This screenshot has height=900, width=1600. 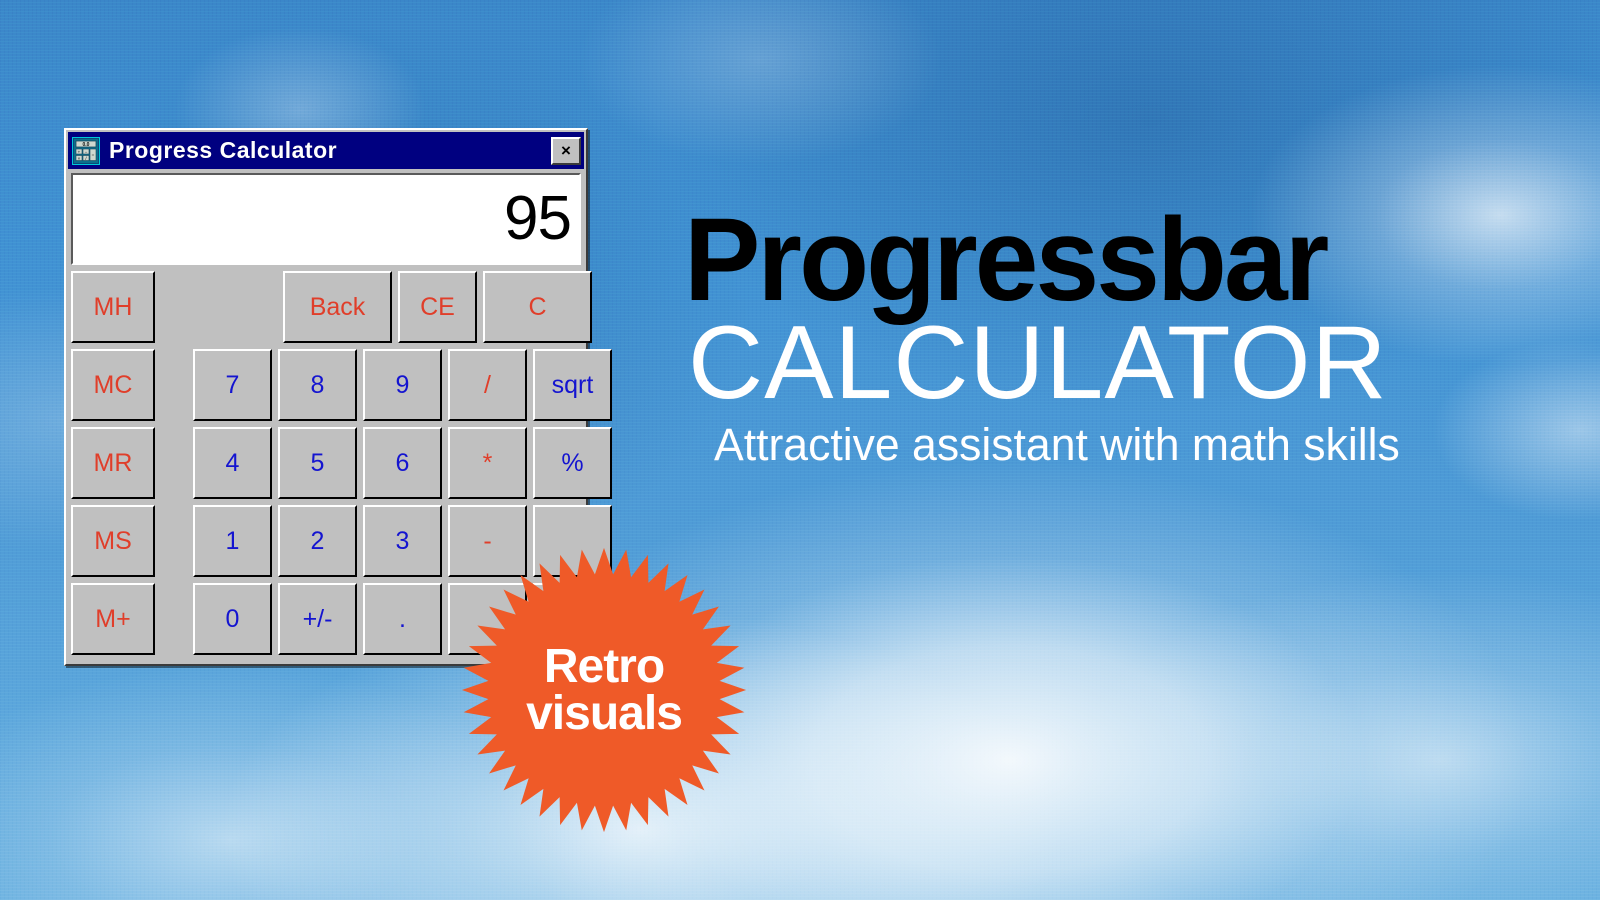 I want to click on keypad-row: MH Back CE C, so click(x=331, y=307).